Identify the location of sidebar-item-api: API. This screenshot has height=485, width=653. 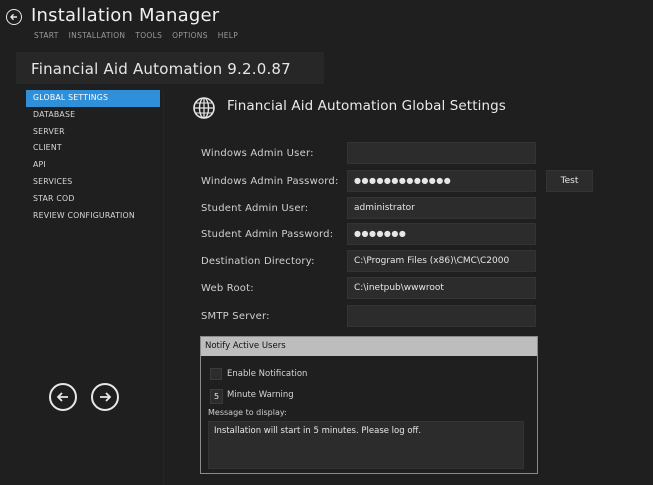
(93, 165).